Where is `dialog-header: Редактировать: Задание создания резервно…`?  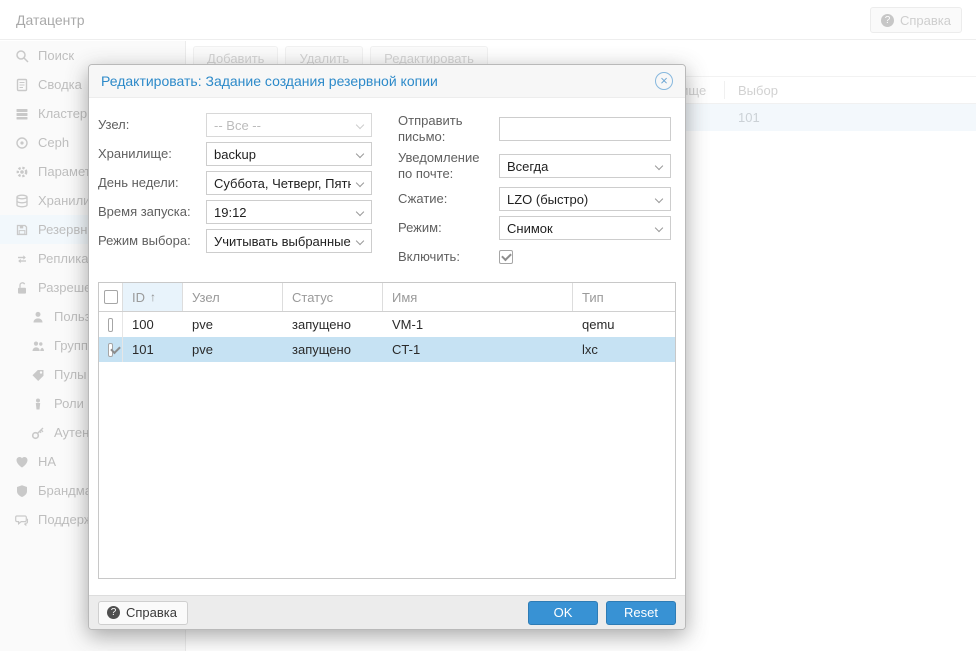 dialog-header: Редактировать: Задание создания резервно… is located at coordinates (387, 81).